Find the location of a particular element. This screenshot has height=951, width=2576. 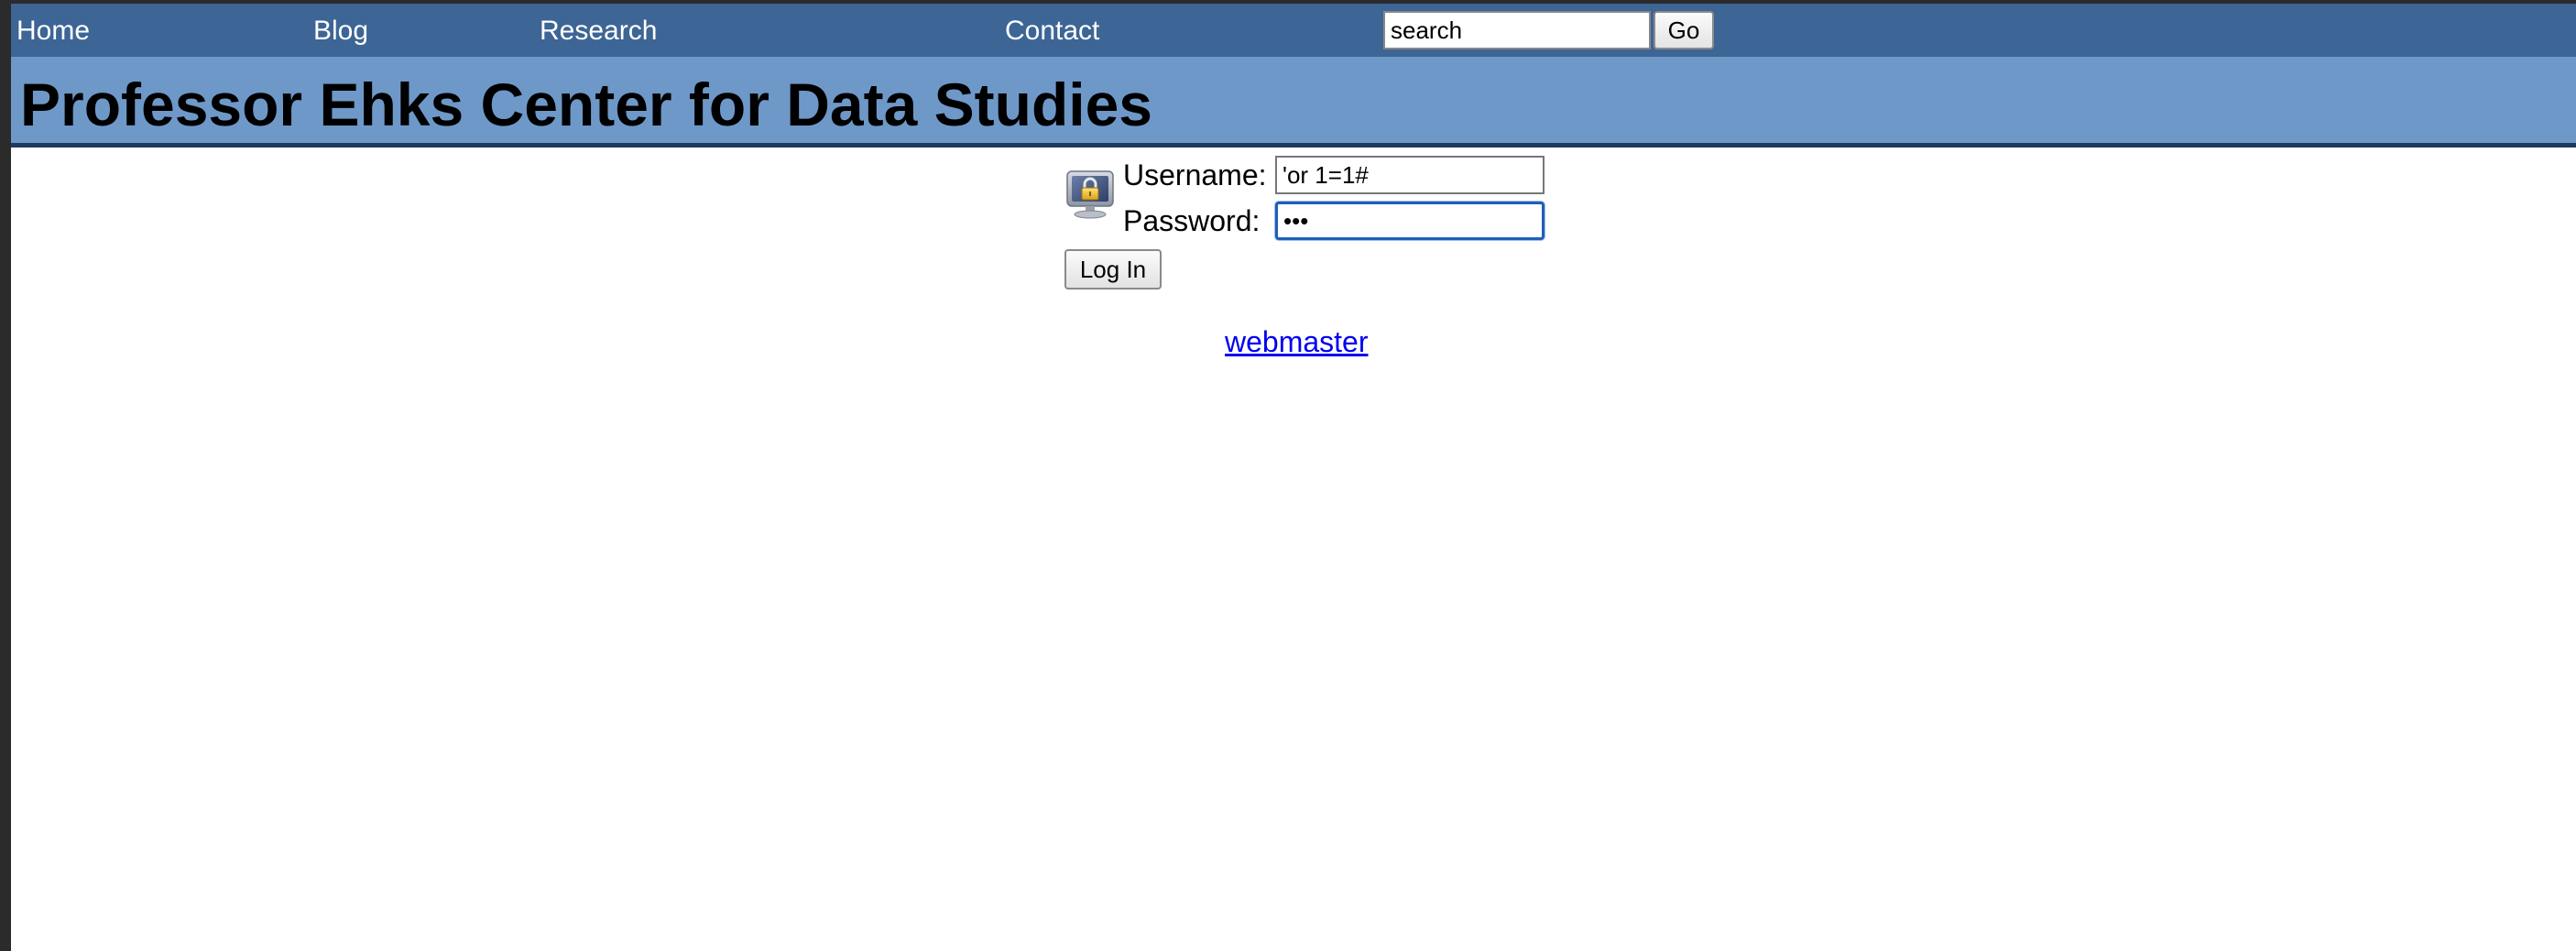

nav-link-research: Research is located at coordinates (599, 31).